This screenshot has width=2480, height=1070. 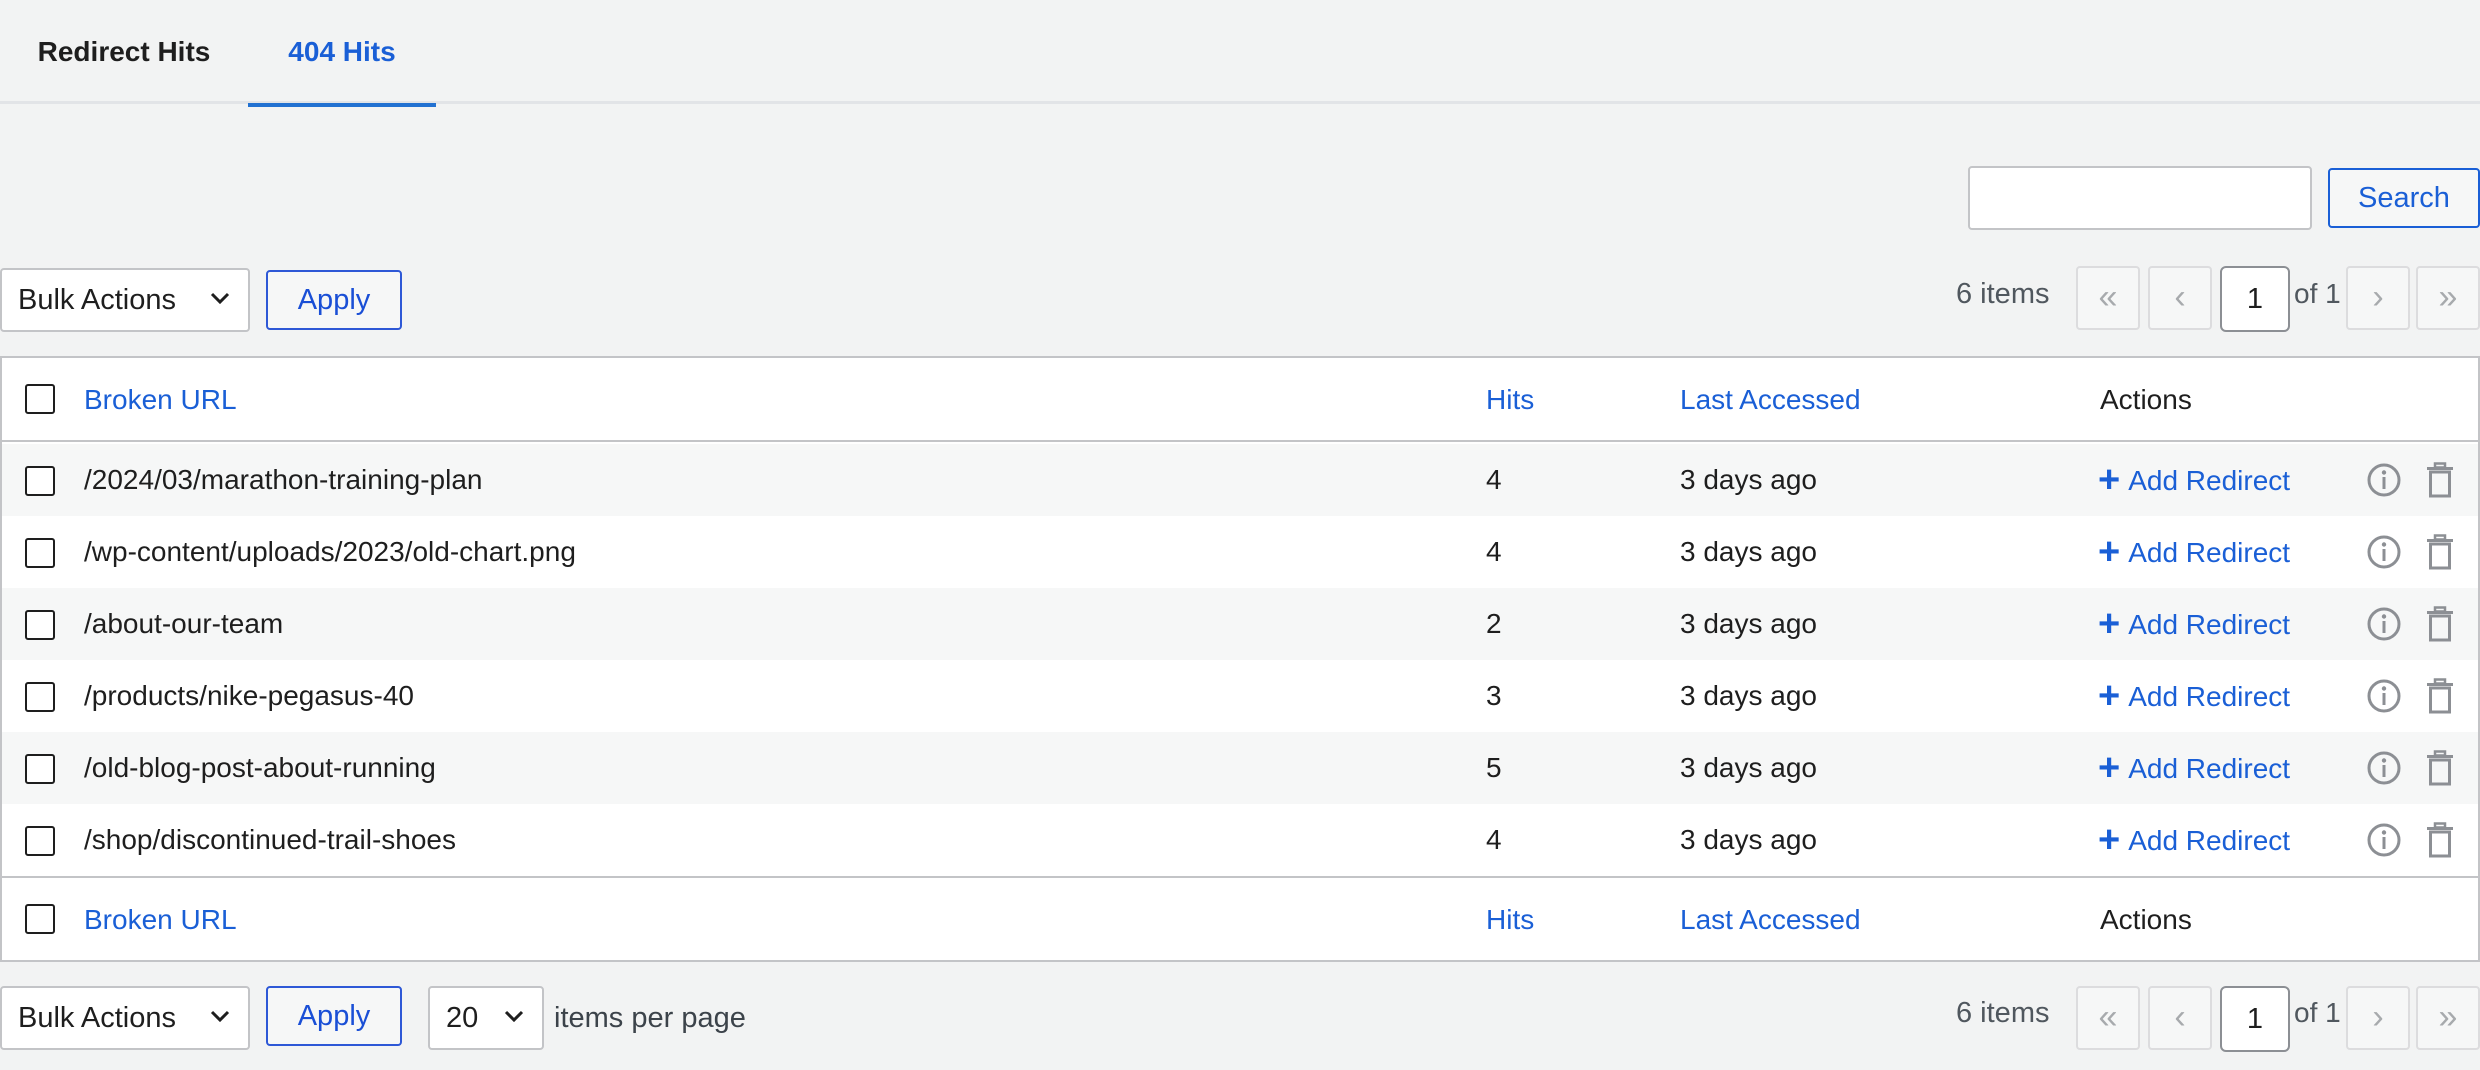 I want to click on search-input, so click(x=2140, y=198).